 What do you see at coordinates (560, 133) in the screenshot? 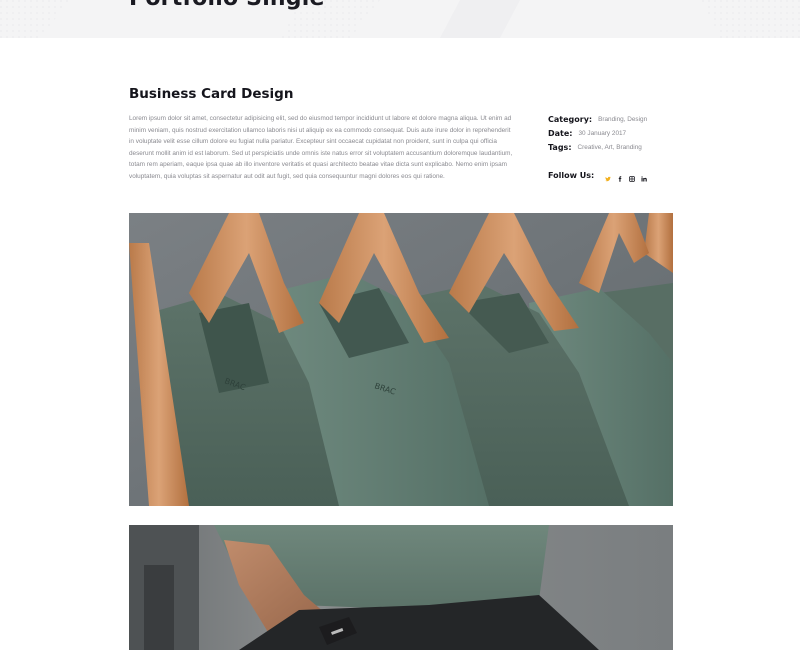
I see `date-label: Date:` at bounding box center [560, 133].